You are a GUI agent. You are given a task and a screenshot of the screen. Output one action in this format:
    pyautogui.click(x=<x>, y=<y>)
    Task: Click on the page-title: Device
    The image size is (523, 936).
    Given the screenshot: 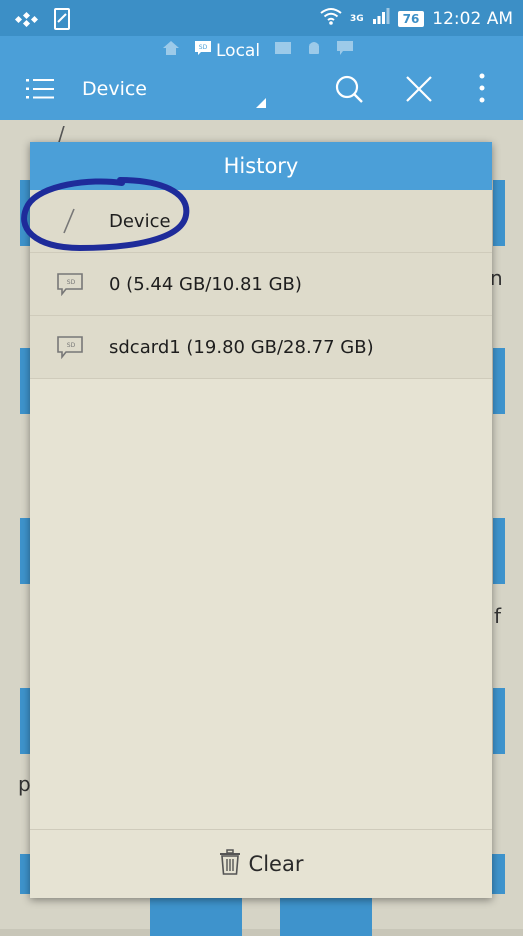 What is the action you would take?
    pyautogui.click(x=114, y=89)
    